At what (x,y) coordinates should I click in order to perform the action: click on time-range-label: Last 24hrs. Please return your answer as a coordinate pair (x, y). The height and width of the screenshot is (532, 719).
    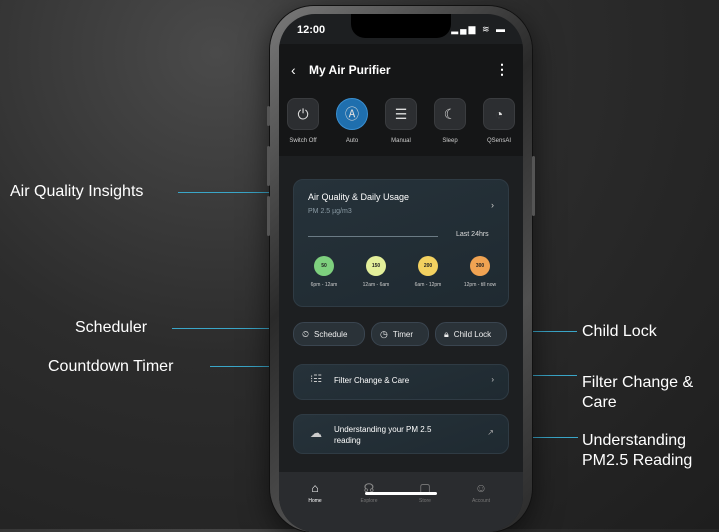
    Looking at the image, I should click on (472, 234).